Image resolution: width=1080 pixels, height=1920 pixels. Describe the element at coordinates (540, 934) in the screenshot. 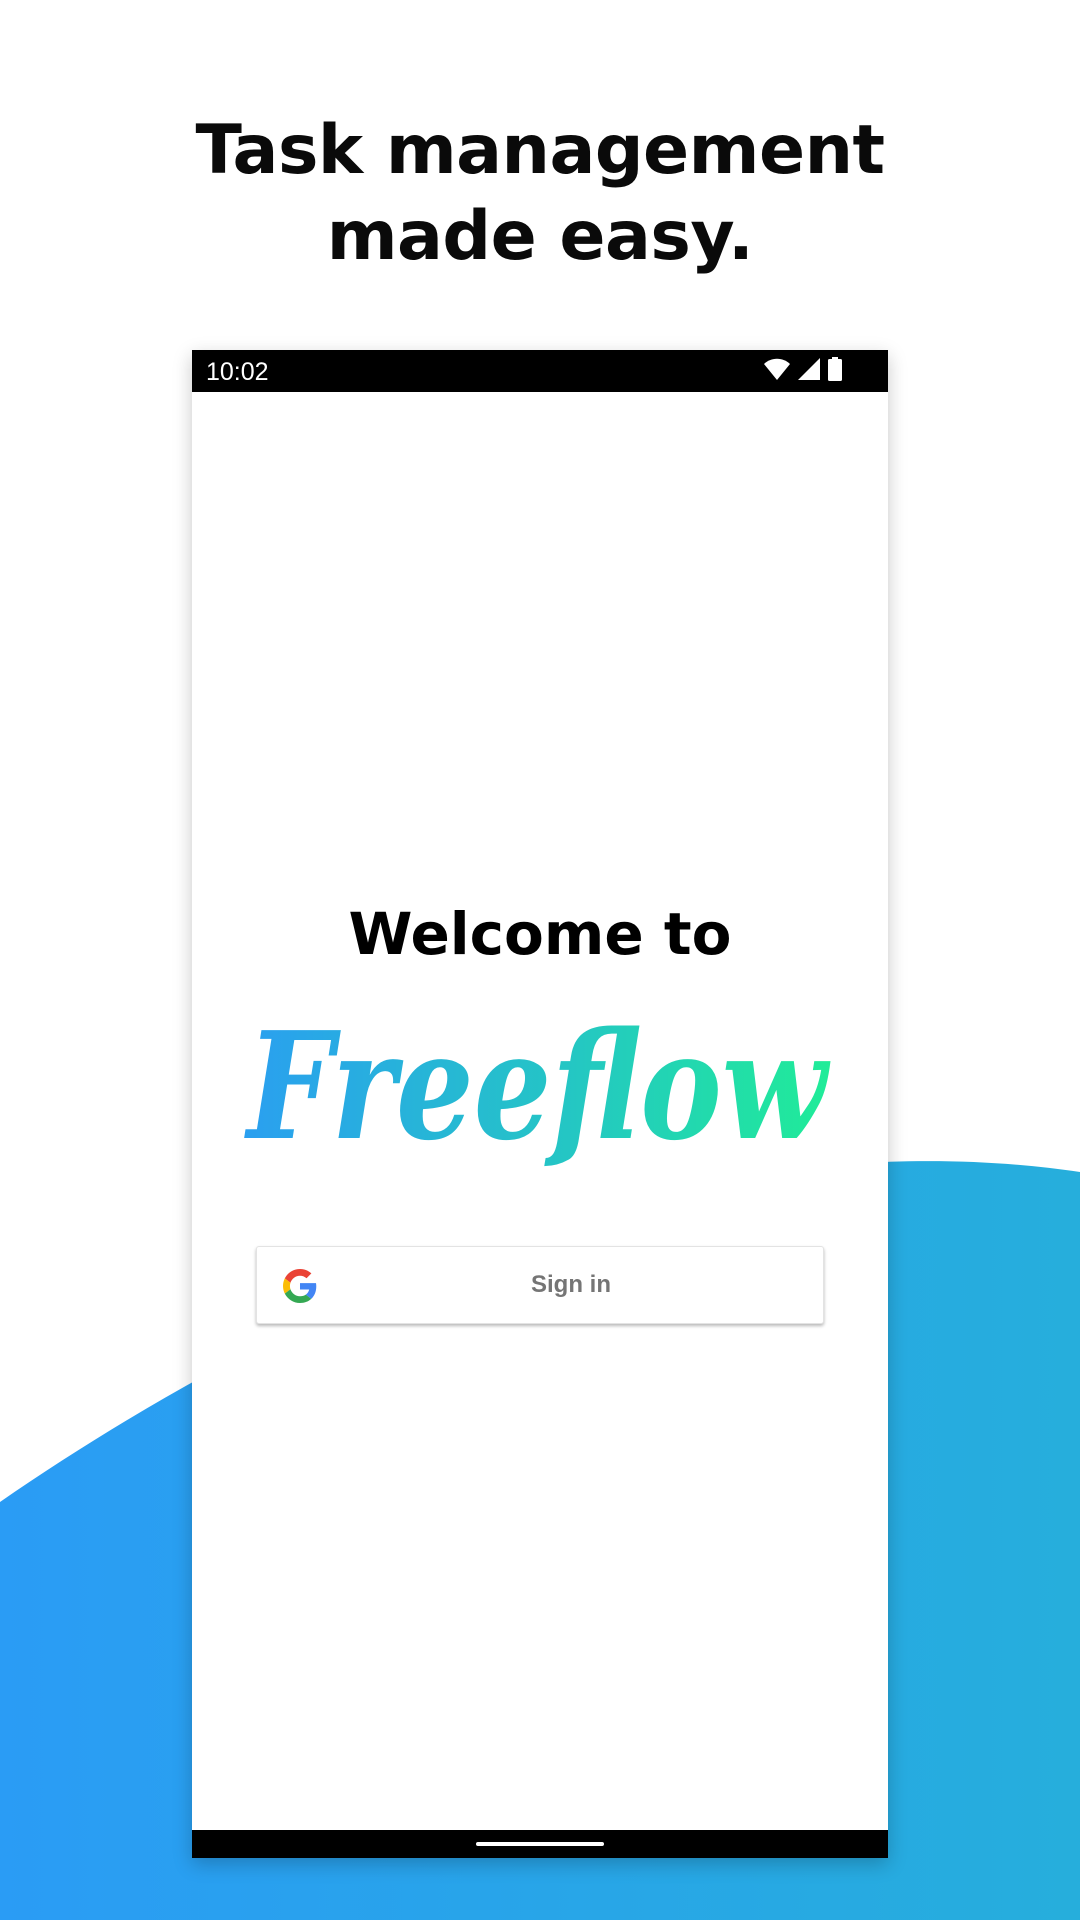

I see `welcome-heading: Welcome to` at that location.